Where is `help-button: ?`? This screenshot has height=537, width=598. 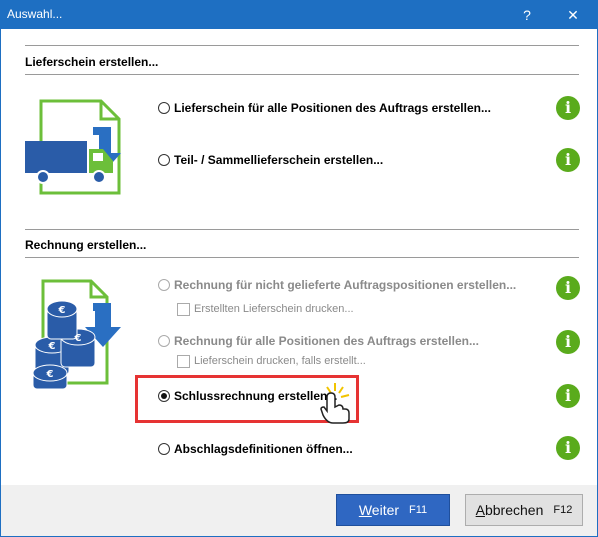 help-button: ? is located at coordinates (527, 15).